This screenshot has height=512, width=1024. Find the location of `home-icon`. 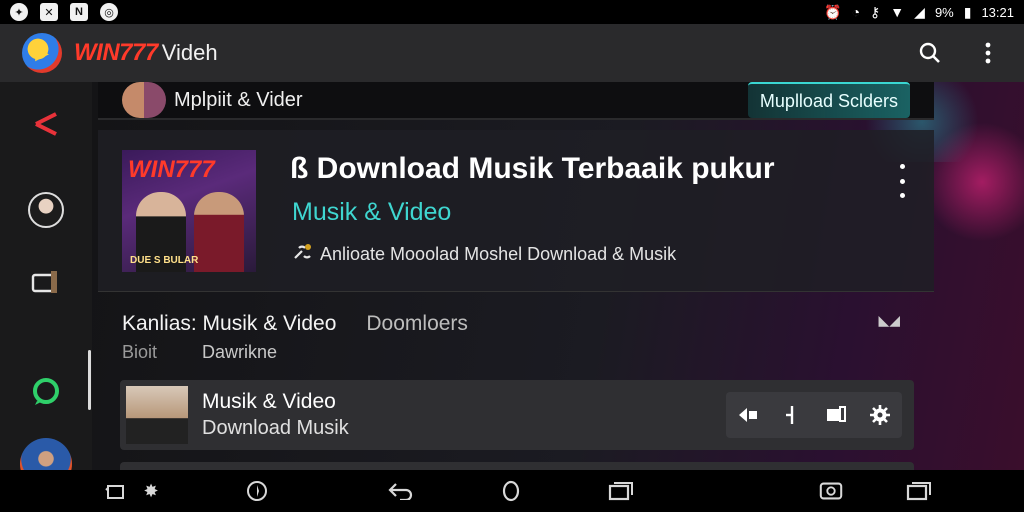

home-icon is located at coordinates (511, 491).